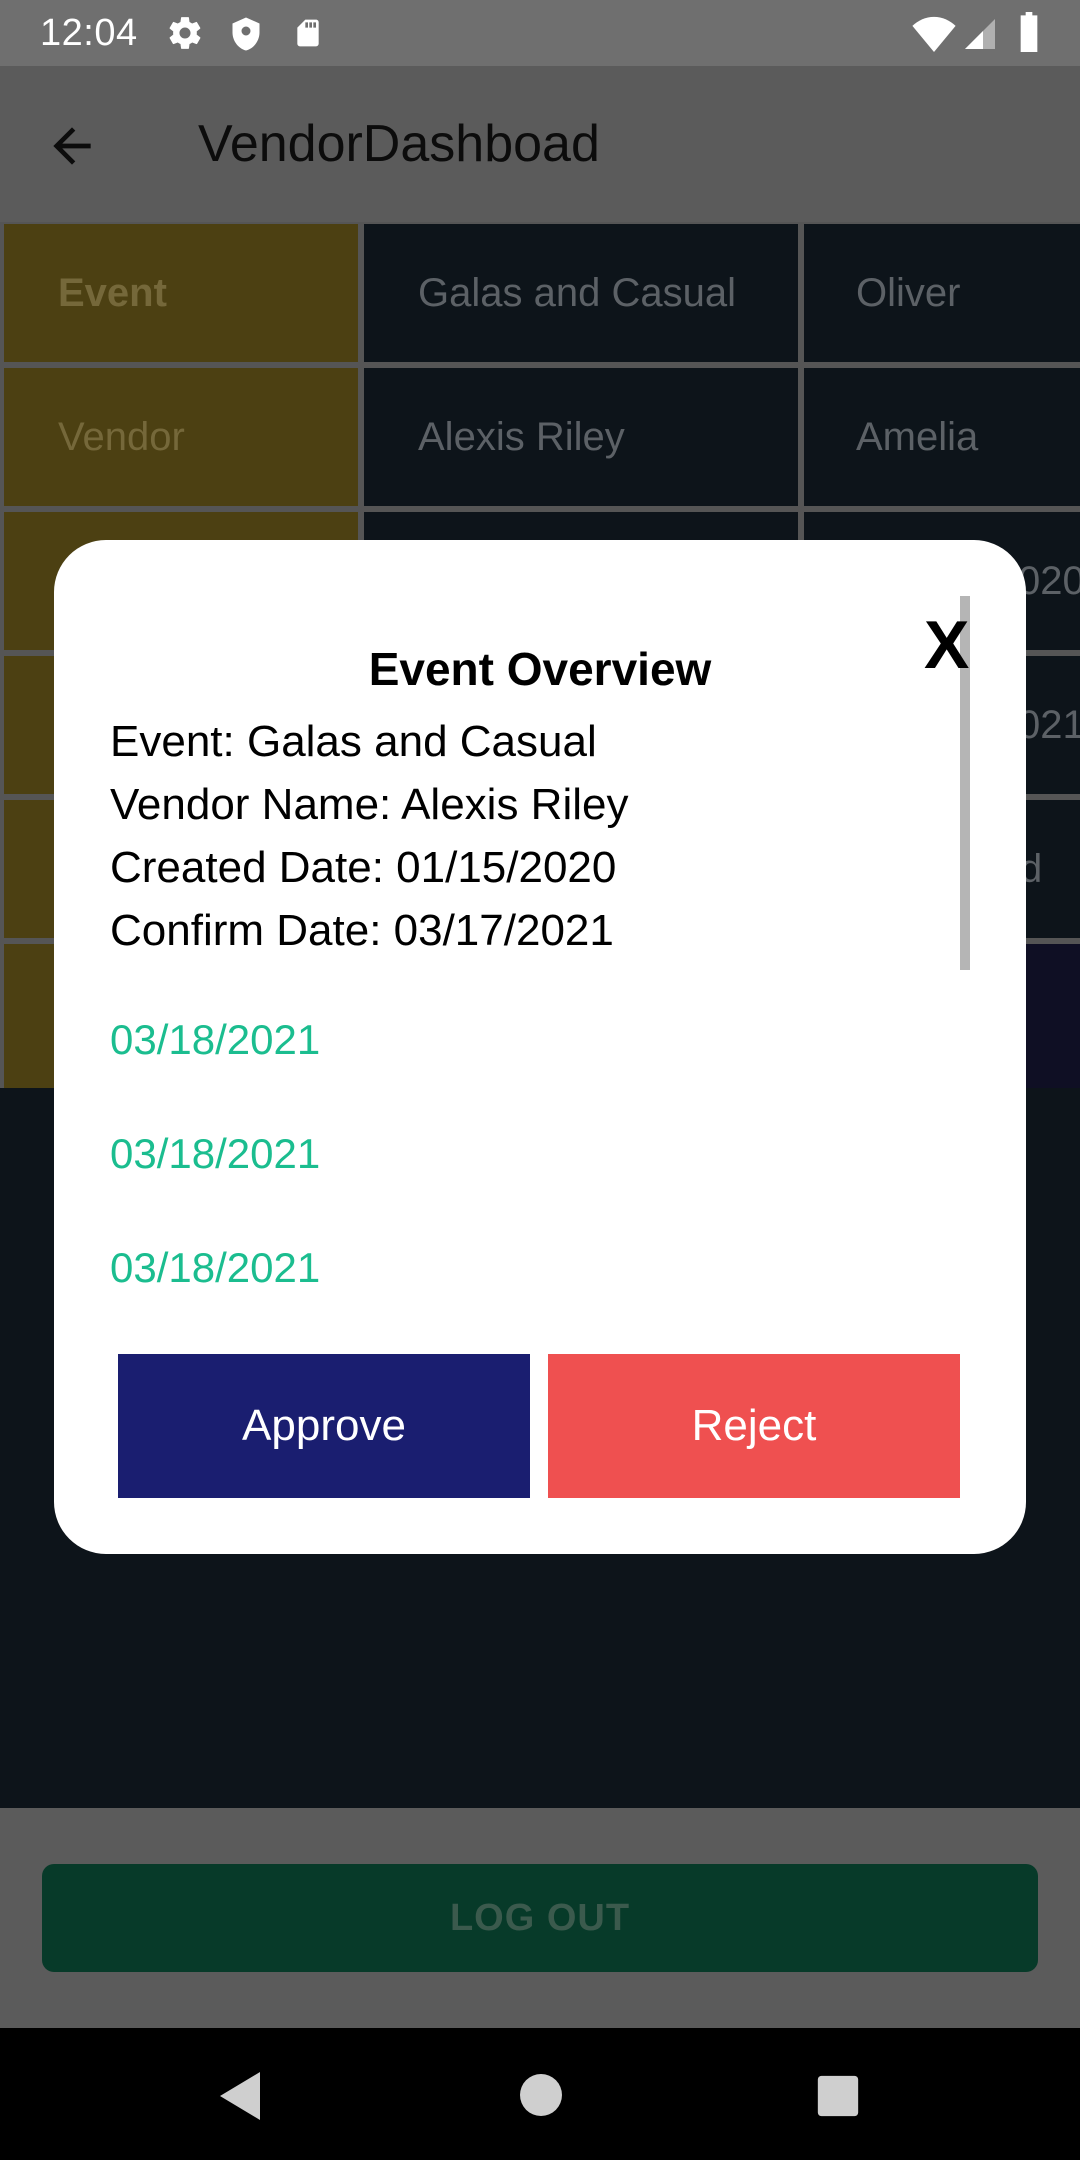 This screenshot has width=1080, height=2160. What do you see at coordinates (980, 34) in the screenshot?
I see `signal-icon` at bounding box center [980, 34].